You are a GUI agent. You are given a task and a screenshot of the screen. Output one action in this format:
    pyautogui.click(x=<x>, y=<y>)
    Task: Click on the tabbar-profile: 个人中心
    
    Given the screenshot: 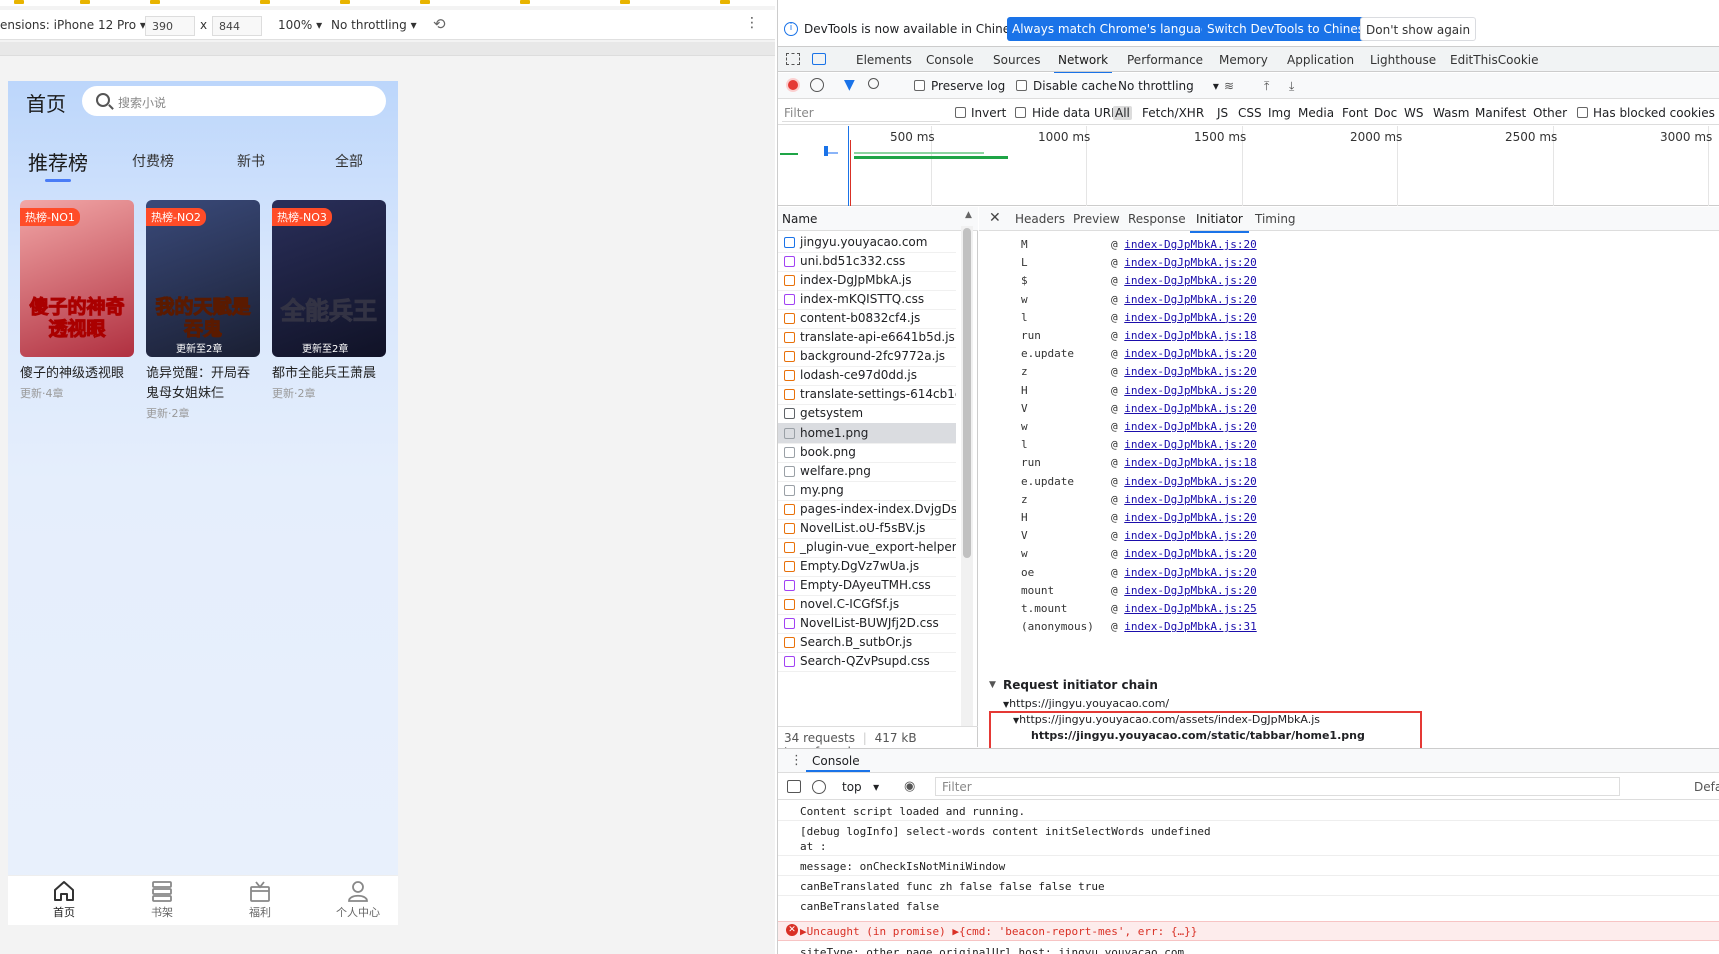 What is the action you would take?
    pyautogui.click(x=358, y=900)
    